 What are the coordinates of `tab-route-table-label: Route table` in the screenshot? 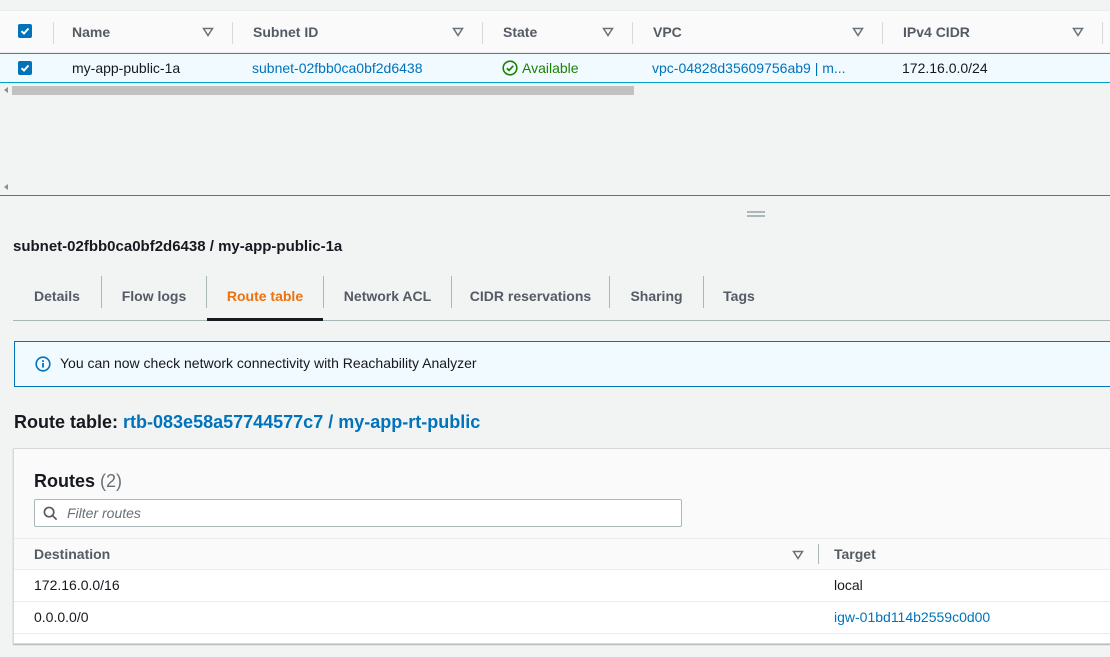 It's located at (265, 296).